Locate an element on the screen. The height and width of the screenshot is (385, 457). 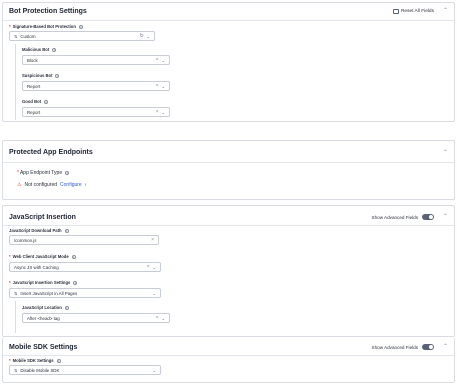
signature-label: * Signature-Based Bot Protection i is located at coordinates (46, 26).